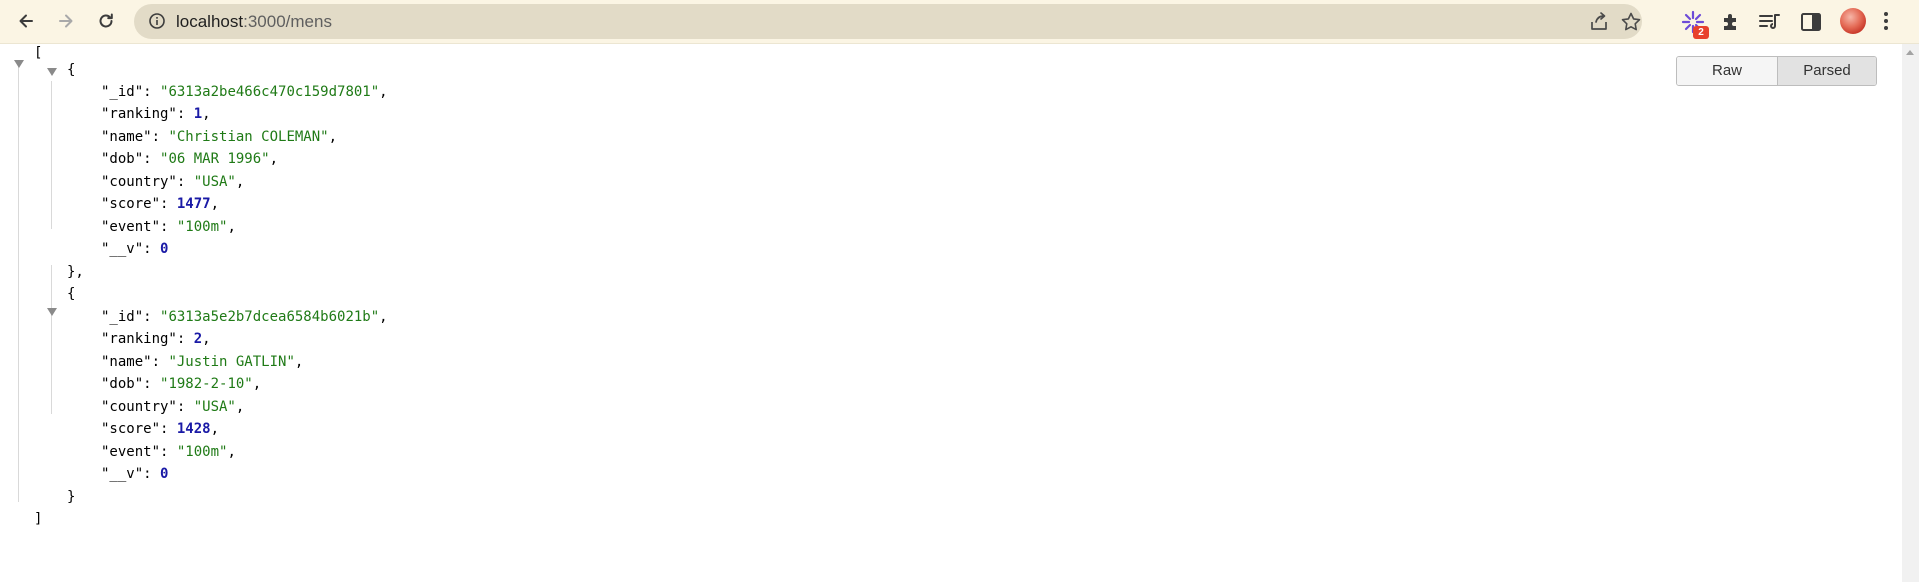 The width and height of the screenshot is (1919, 582). What do you see at coordinates (210, 21) in the screenshot?
I see `url-host: localhost` at bounding box center [210, 21].